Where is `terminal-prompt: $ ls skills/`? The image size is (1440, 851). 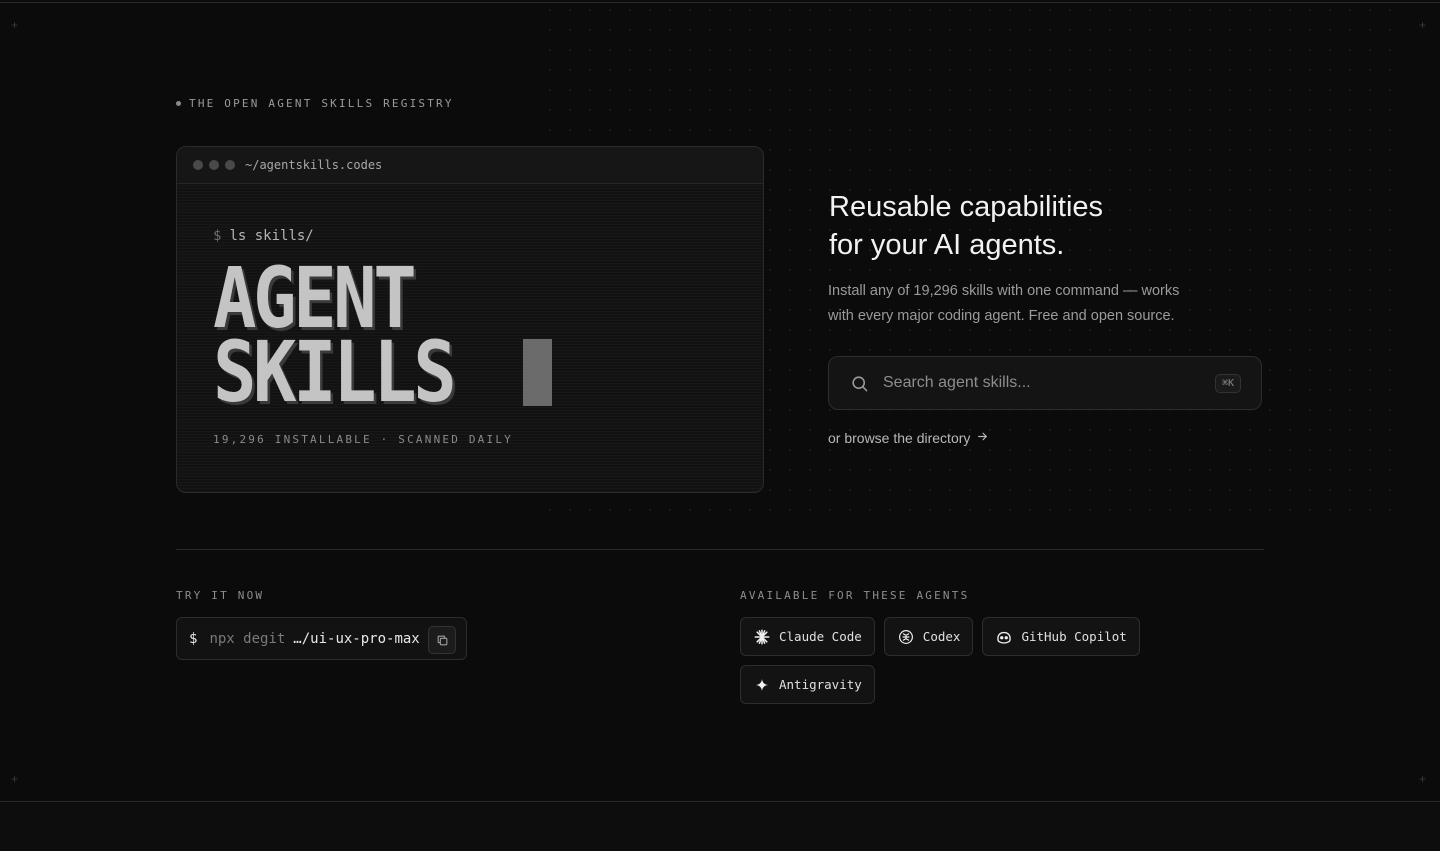 terminal-prompt: $ ls skills/ is located at coordinates (263, 236).